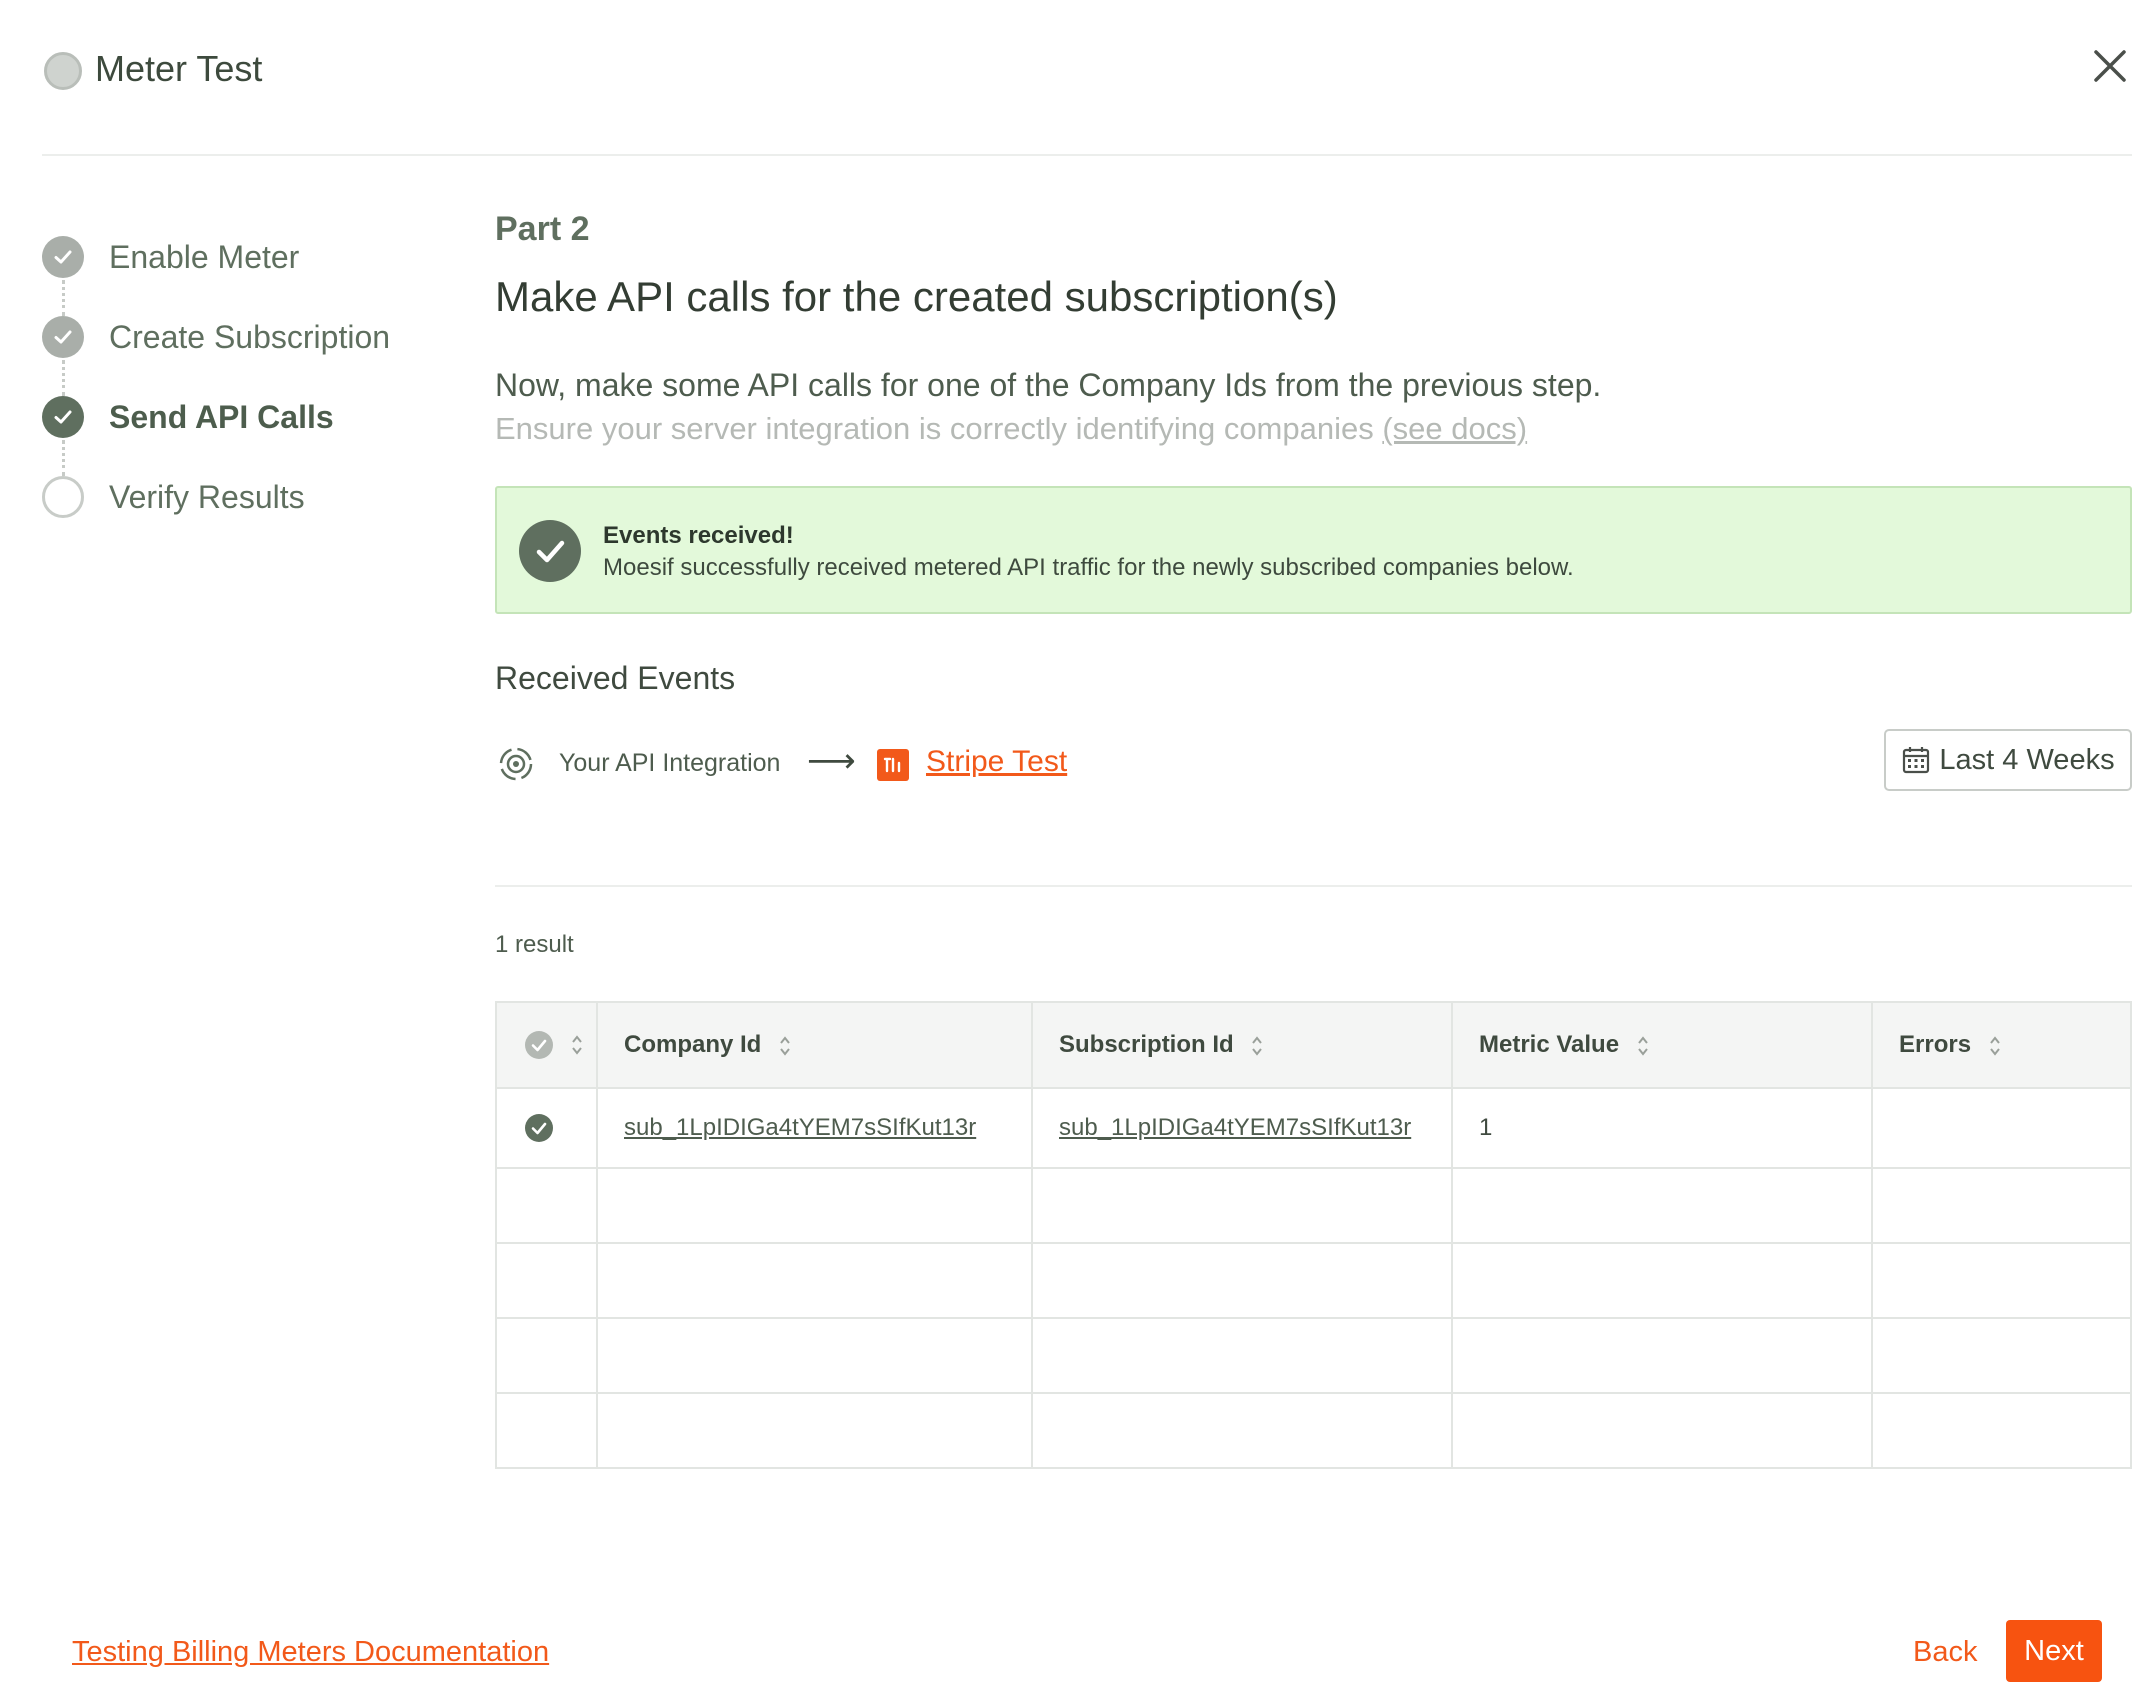 This screenshot has height=1704, width=2154. What do you see at coordinates (534, 944) in the screenshot?
I see `result-count: 1 result` at bounding box center [534, 944].